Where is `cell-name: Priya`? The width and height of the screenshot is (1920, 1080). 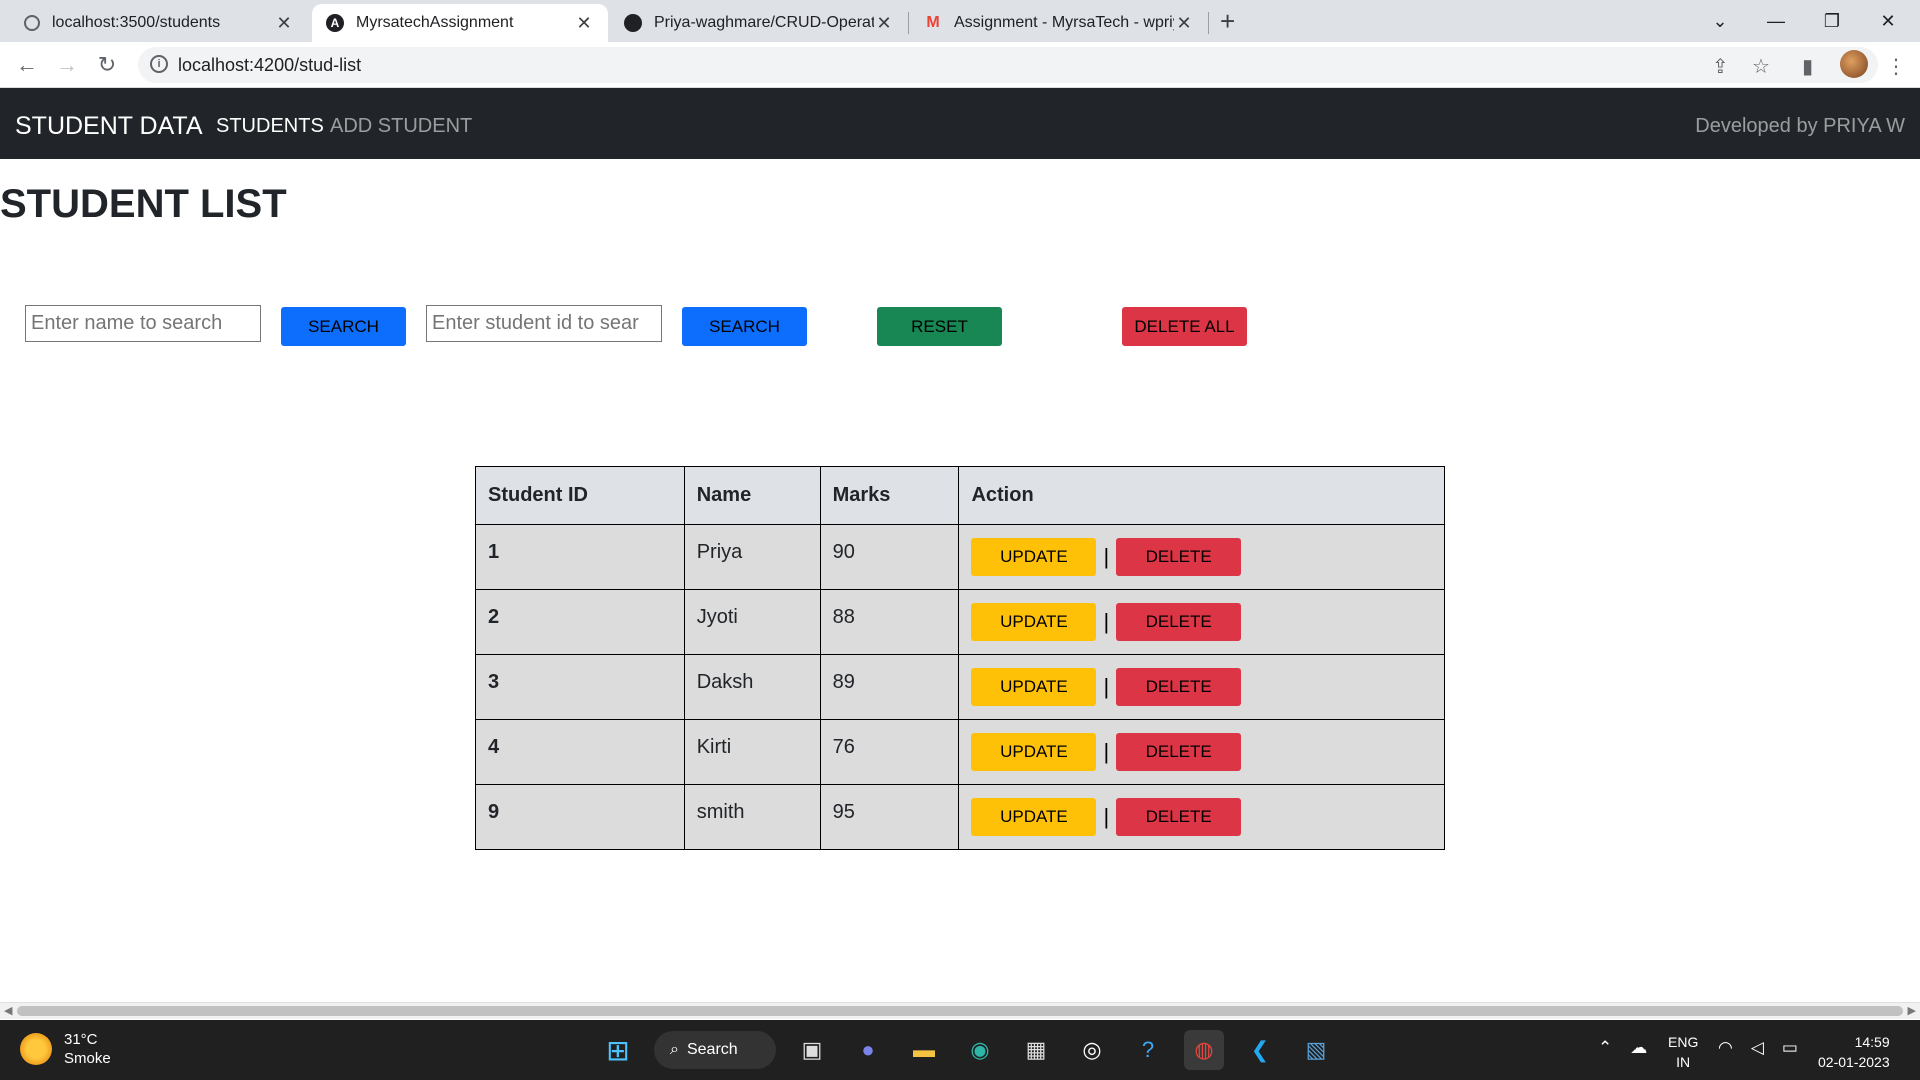 cell-name: Priya is located at coordinates (752, 557).